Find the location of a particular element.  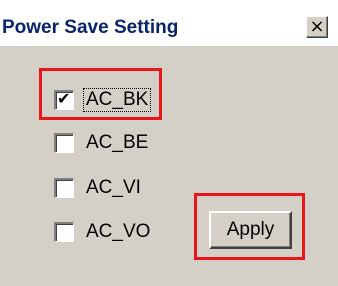

ac-vi-checkbox is located at coordinates (64, 188).